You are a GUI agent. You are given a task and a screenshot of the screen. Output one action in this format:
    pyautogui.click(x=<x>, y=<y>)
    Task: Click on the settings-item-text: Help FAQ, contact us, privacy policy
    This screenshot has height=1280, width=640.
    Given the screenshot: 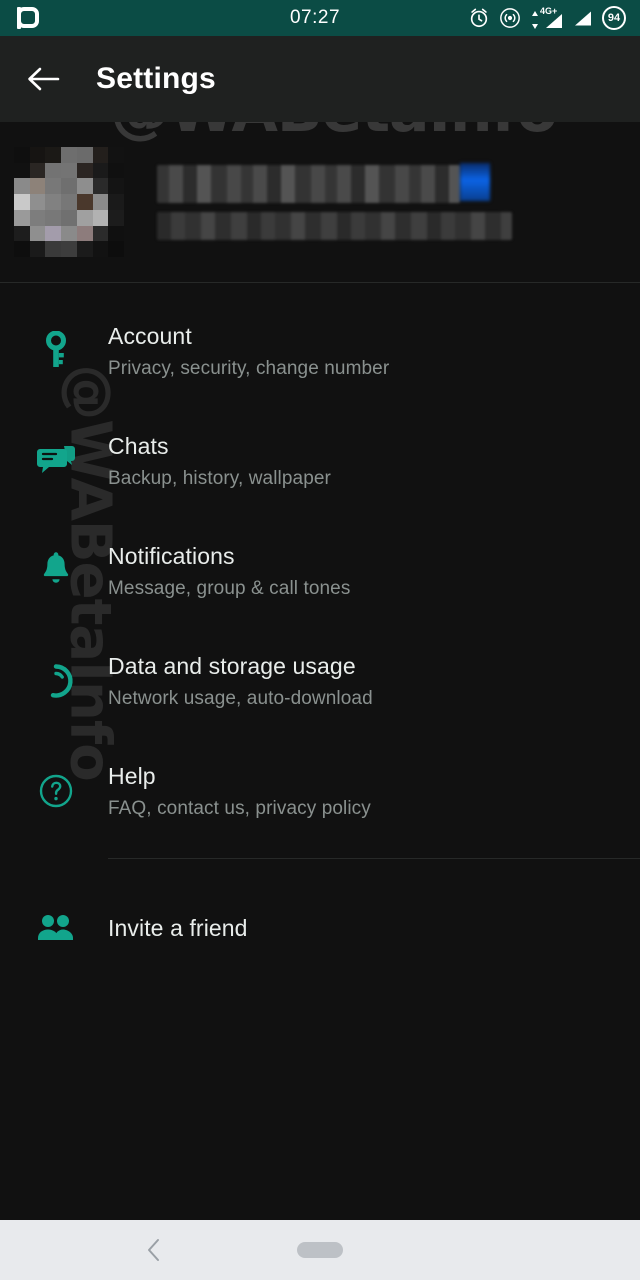 What is the action you would take?
    pyautogui.click(x=239, y=791)
    